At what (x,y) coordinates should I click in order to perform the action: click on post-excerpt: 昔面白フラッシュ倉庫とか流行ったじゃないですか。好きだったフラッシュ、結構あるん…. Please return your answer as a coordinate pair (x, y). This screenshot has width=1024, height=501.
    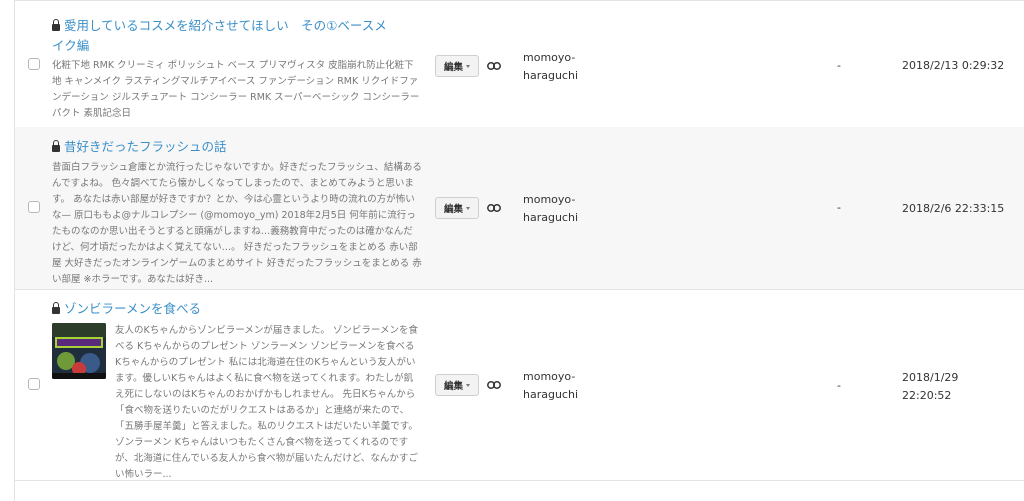
    Looking at the image, I should click on (237, 223).